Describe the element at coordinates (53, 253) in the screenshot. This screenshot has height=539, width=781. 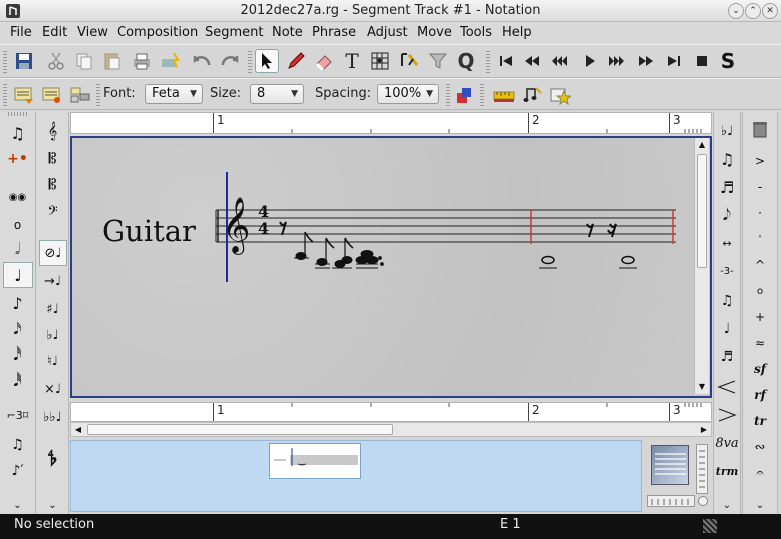
I see `no-accidental-icon: ⊘♩` at that location.